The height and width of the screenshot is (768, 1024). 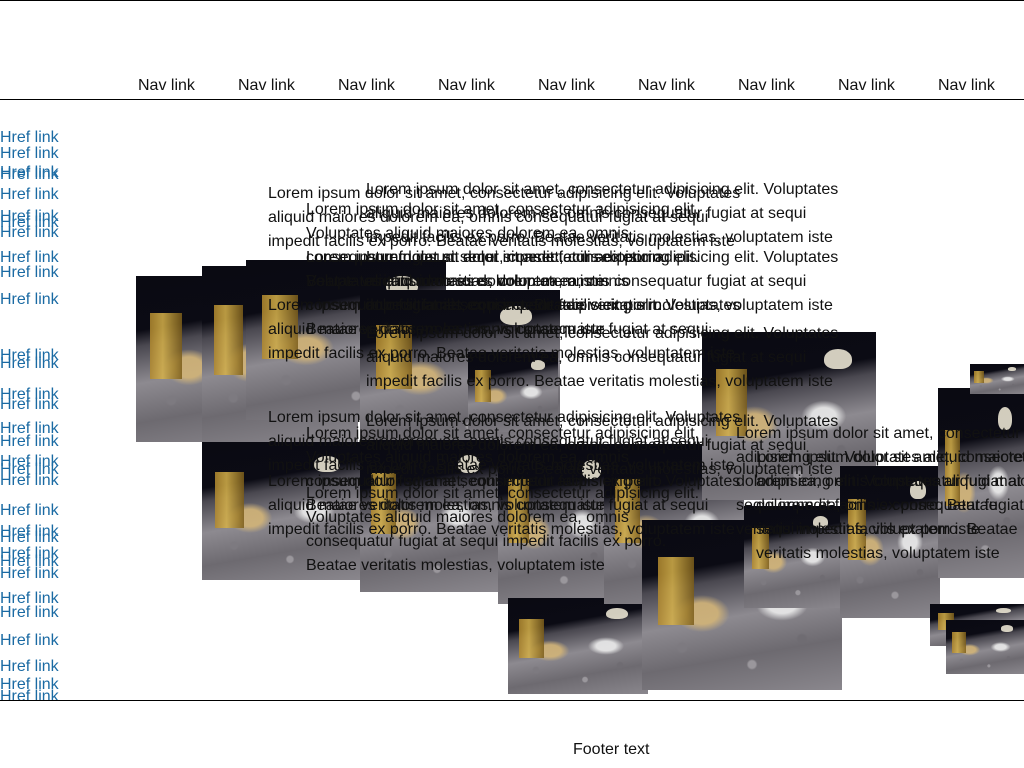 I want to click on nav-link-1: Nav link, so click(x=166, y=86).